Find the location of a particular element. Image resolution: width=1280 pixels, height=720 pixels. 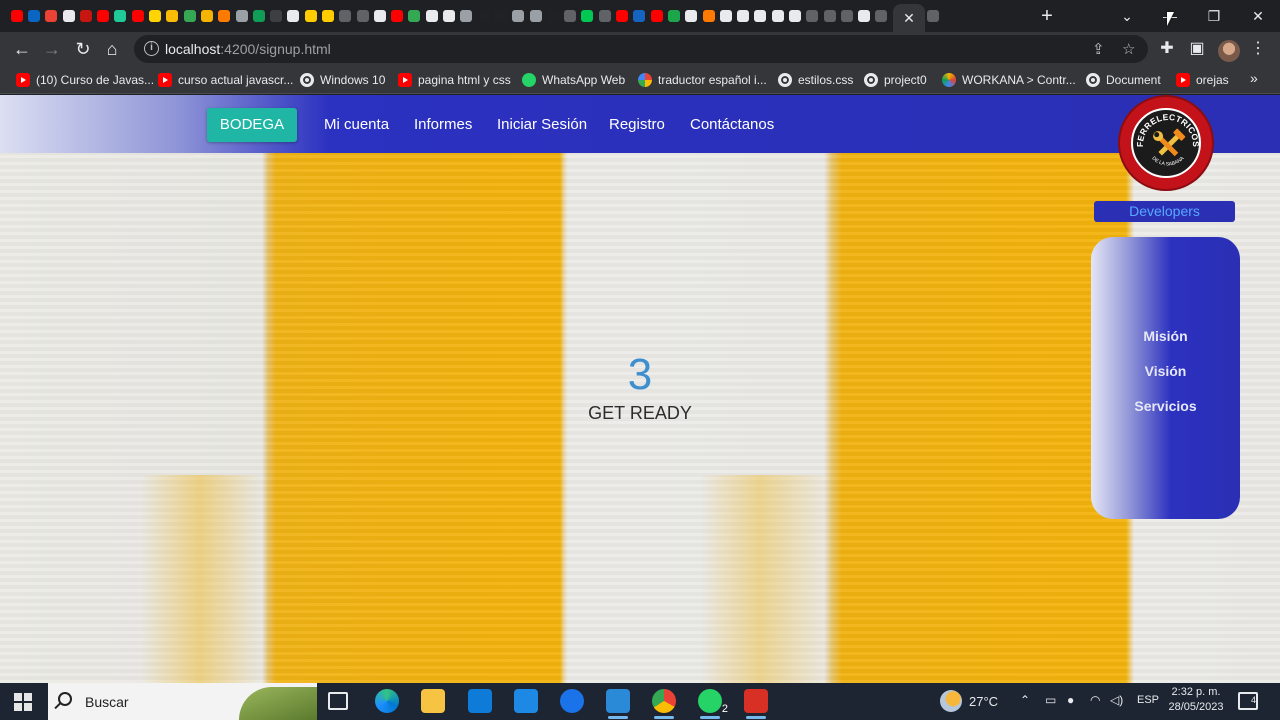

forward-button: → is located at coordinates (52, 49).